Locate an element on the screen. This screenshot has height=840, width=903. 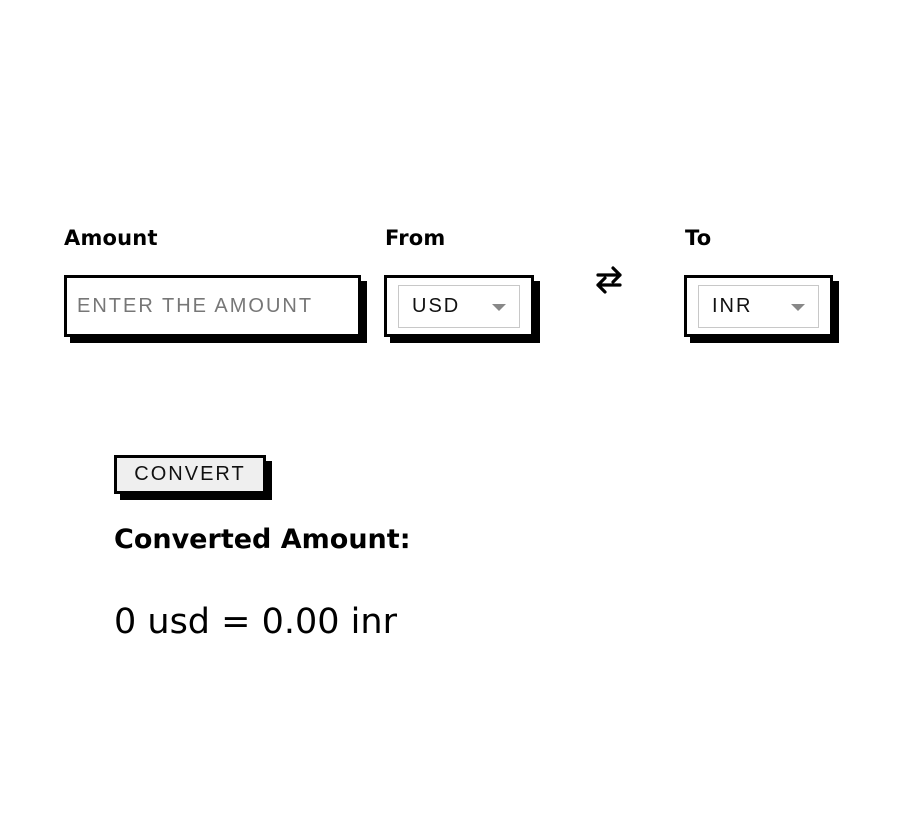
convert-button: CONVERT is located at coordinates (190, 474).